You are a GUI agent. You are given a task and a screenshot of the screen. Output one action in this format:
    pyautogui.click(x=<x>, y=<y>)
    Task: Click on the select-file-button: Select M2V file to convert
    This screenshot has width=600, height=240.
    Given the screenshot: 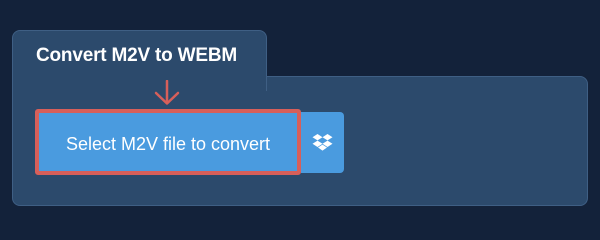 What is the action you would take?
    pyautogui.click(x=168, y=142)
    